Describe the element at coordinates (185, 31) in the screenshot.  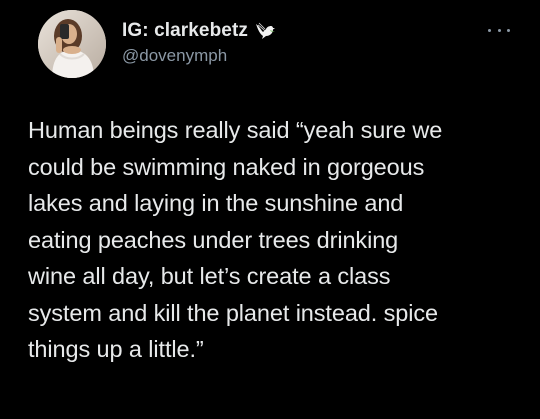
I see `display-name: IG: clarkebetz` at that location.